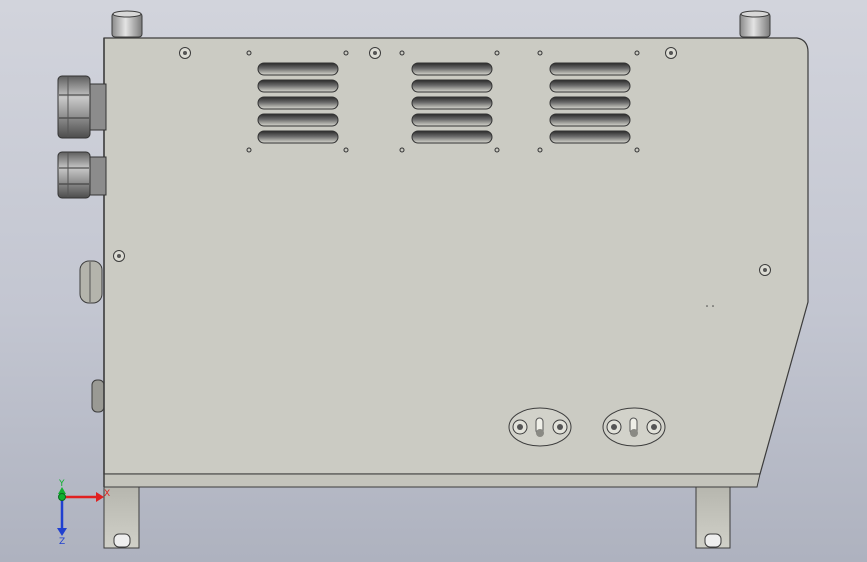  What do you see at coordinates (755, 24) in the screenshot?
I see `top-post-right` at bounding box center [755, 24].